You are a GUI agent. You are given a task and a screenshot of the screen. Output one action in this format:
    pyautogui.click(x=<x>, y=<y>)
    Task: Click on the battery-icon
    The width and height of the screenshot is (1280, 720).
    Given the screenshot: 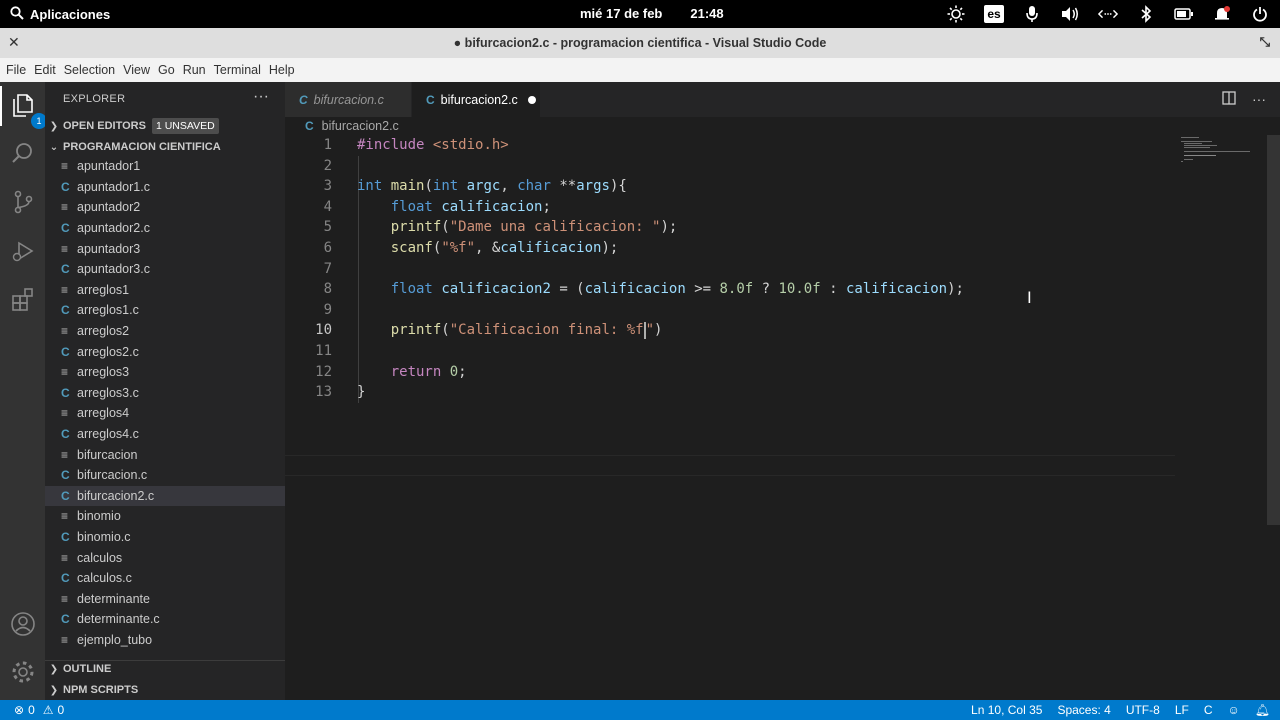 What is the action you would take?
    pyautogui.click(x=1184, y=14)
    